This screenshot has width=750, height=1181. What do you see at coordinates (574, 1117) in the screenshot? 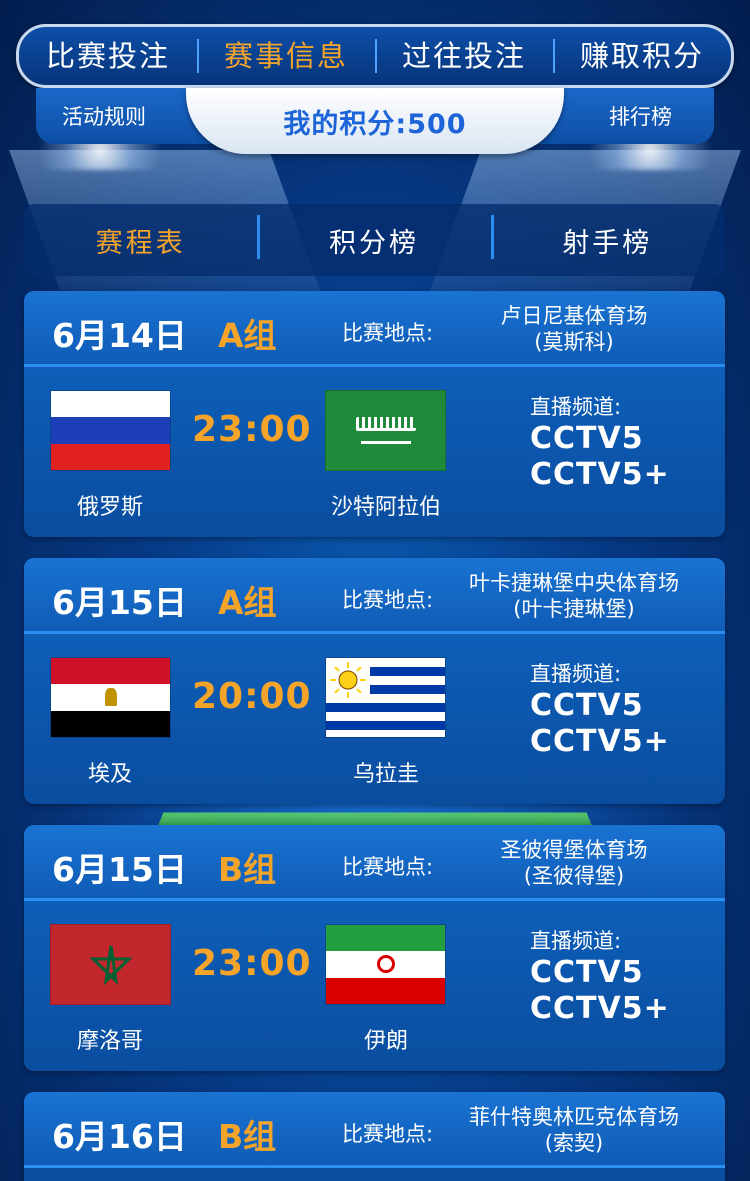
I see `venue-line: 菲什特奥林匹克体育场` at bounding box center [574, 1117].